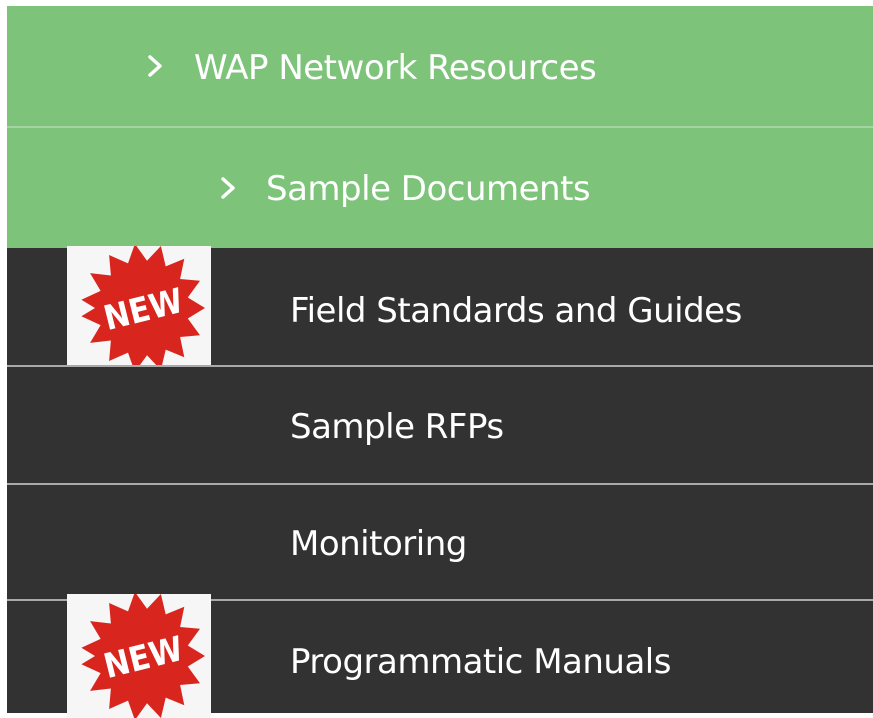 The height and width of the screenshot is (718, 873). Describe the element at coordinates (516, 311) in the screenshot. I see `menu-item-label: Field Standards and Guides` at that location.